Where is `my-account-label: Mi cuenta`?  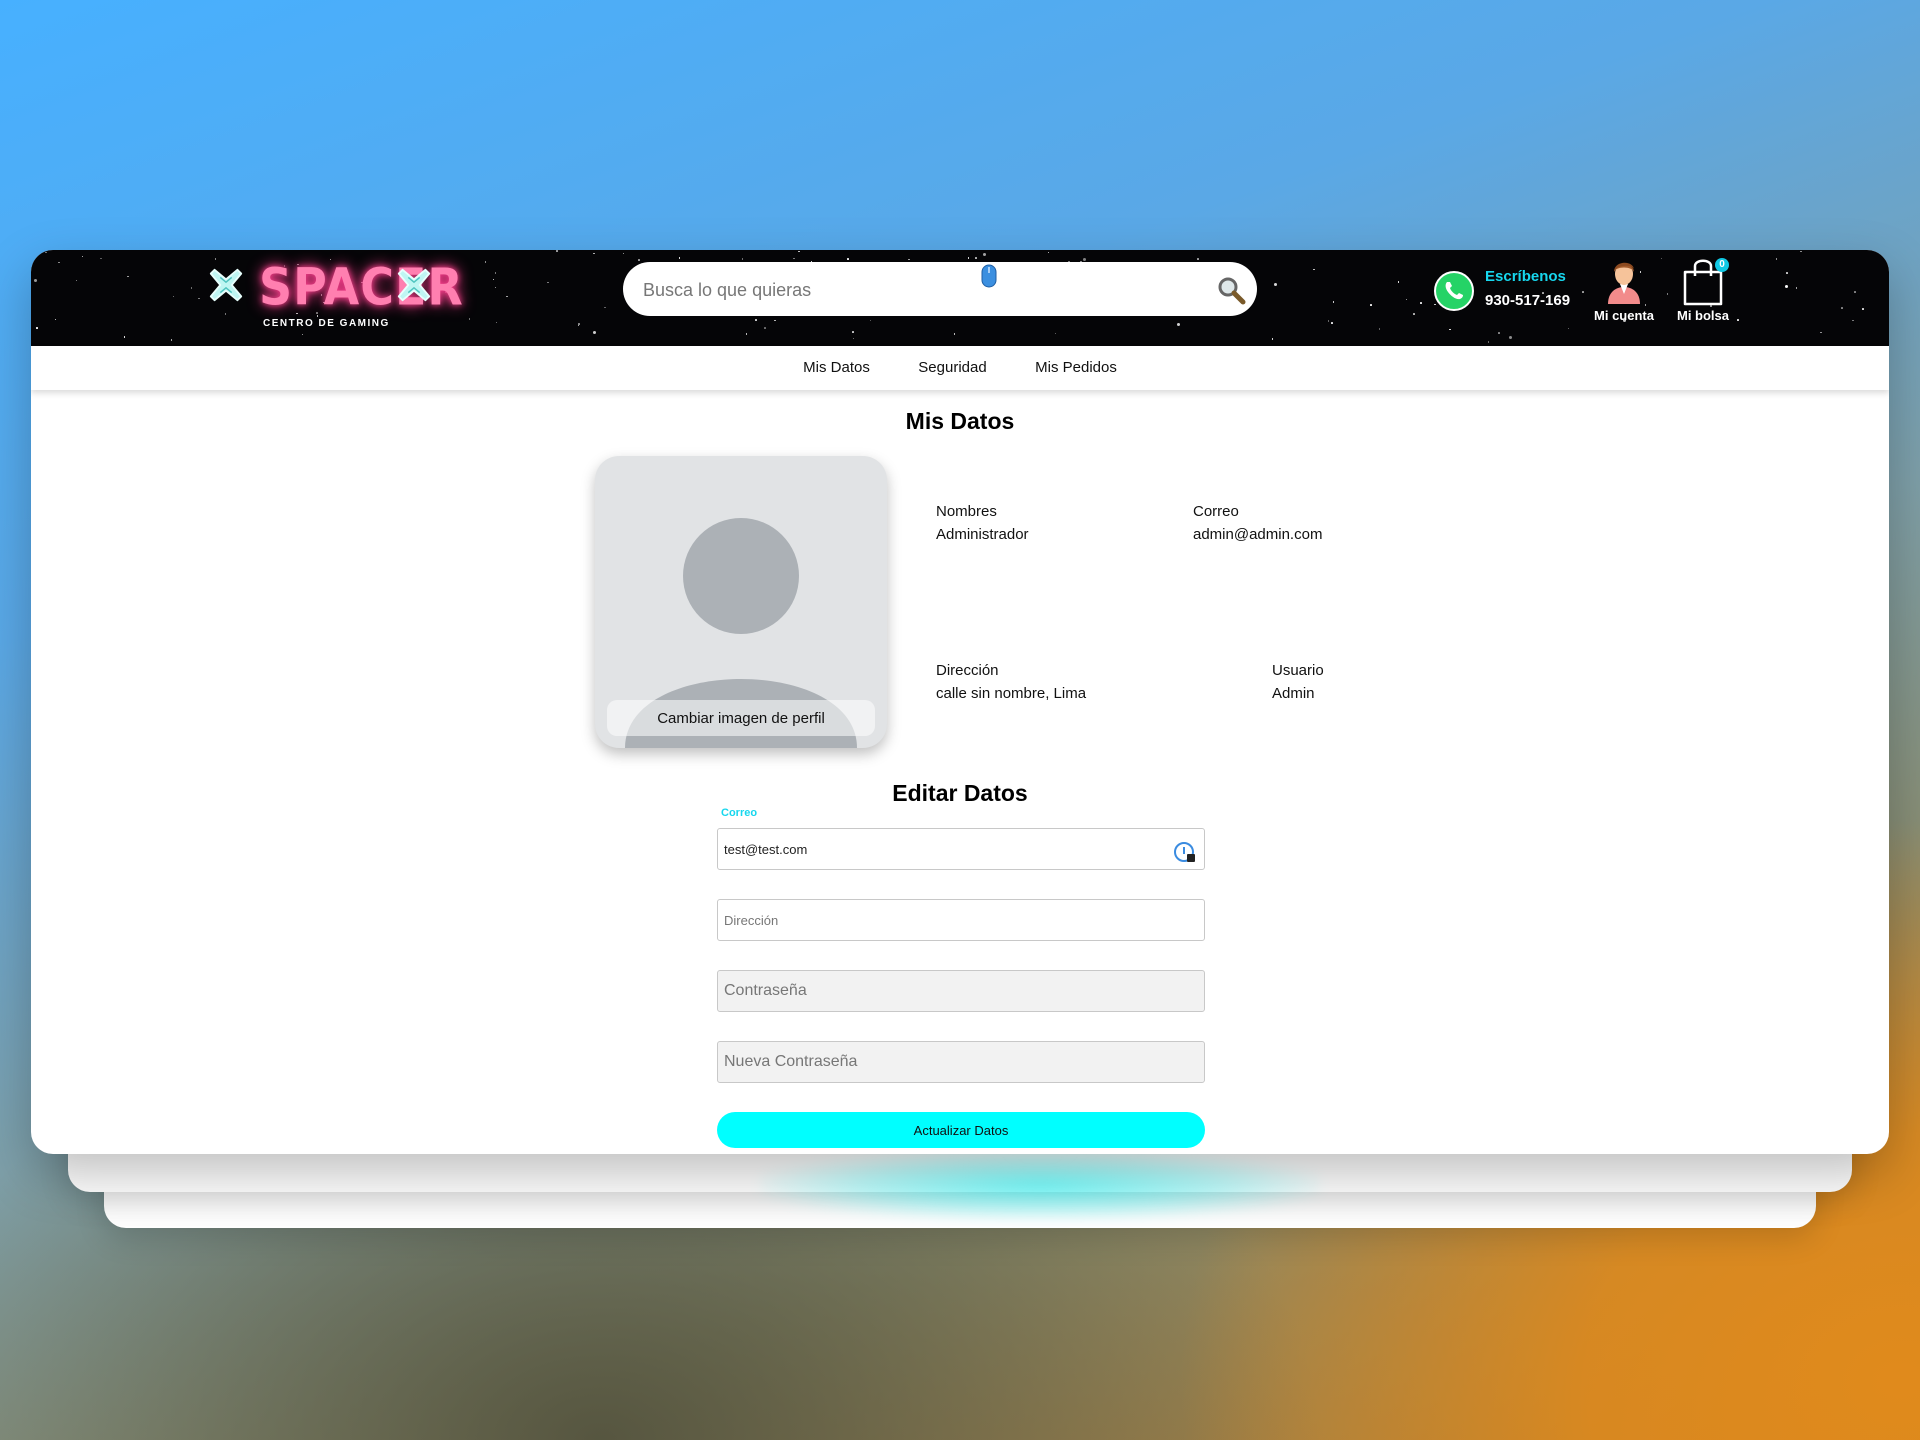 my-account-label: Mi cuenta is located at coordinates (1624, 315).